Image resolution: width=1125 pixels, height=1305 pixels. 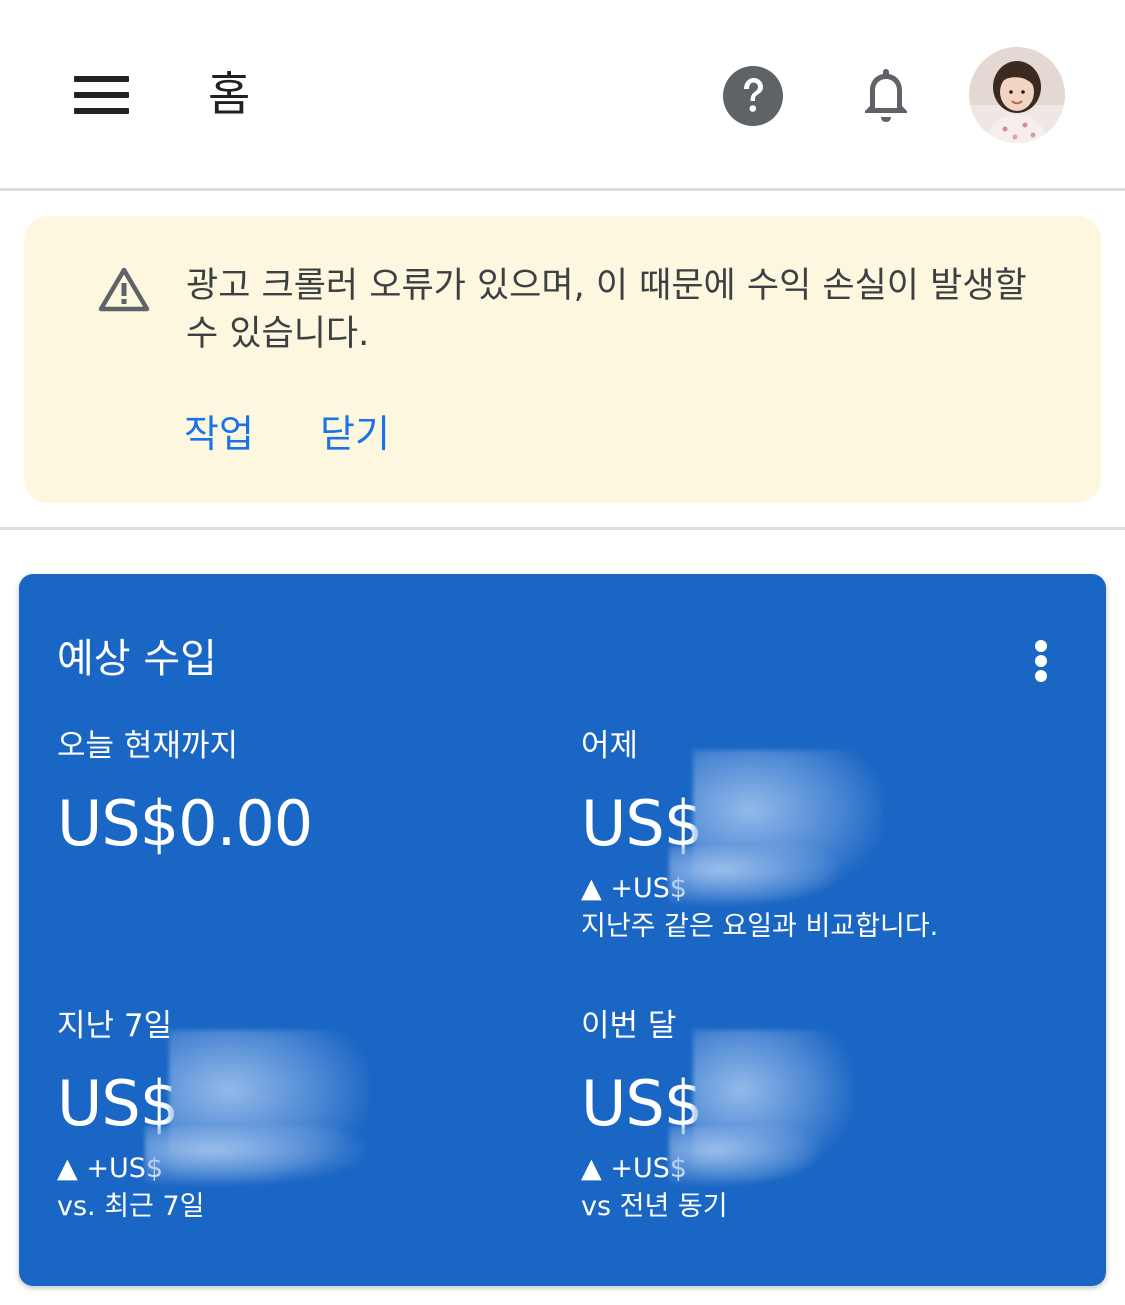 What do you see at coordinates (562, 95) in the screenshot?
I see `top-app-bar: 홈` at bounding box center [562, 95].